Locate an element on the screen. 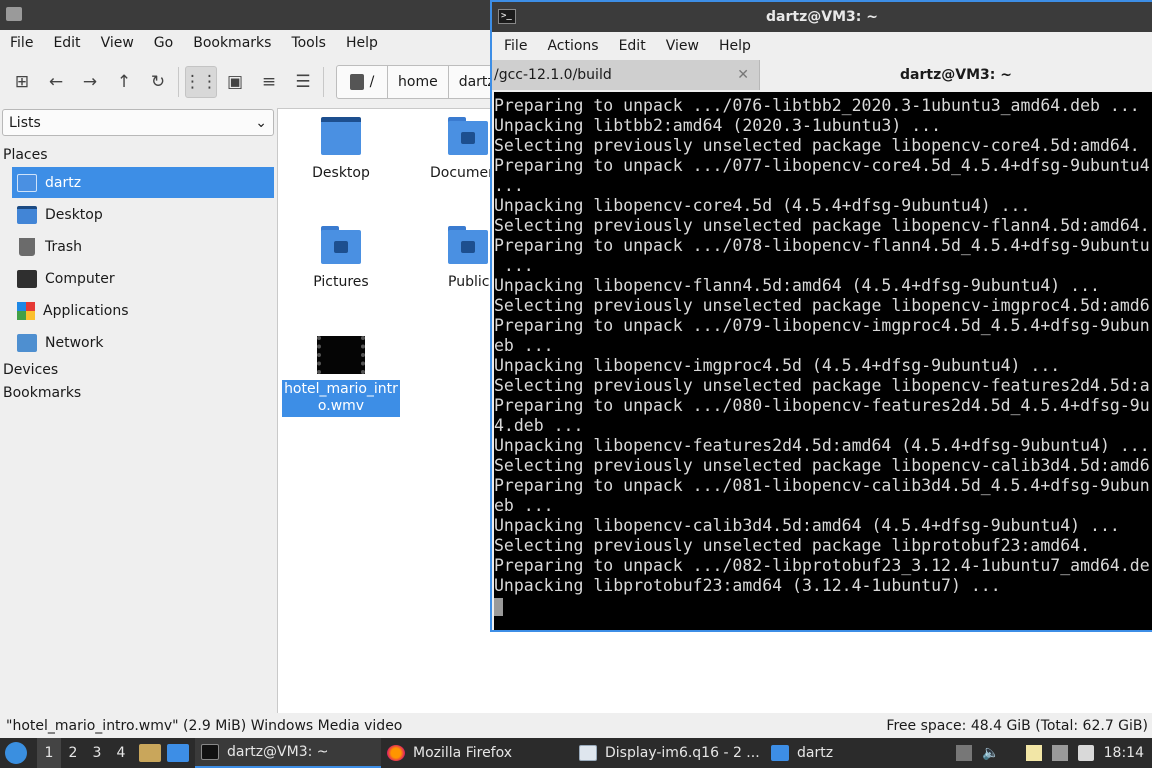 Image resolution: width=1152 pixels, height=768 pixels. term-menu-edit: Edit is located at coordinates (632, 46).